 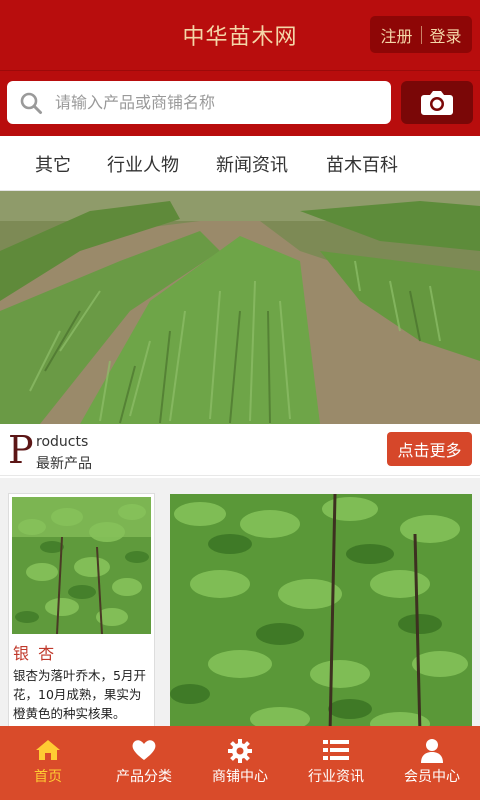 I want to click on product-description: 银杏为落叶乔木，5月开花，10月成熟，果实为橙黄色的种实核果。, so click(x=79, y=694).